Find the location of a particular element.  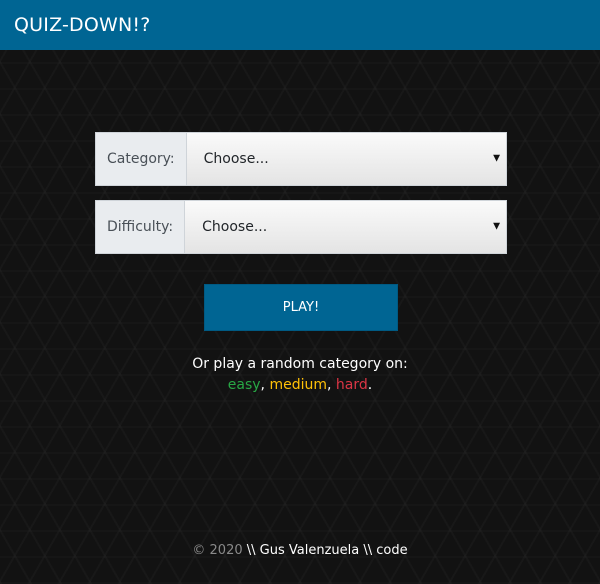

period: . is located at coordinates (370, 385).